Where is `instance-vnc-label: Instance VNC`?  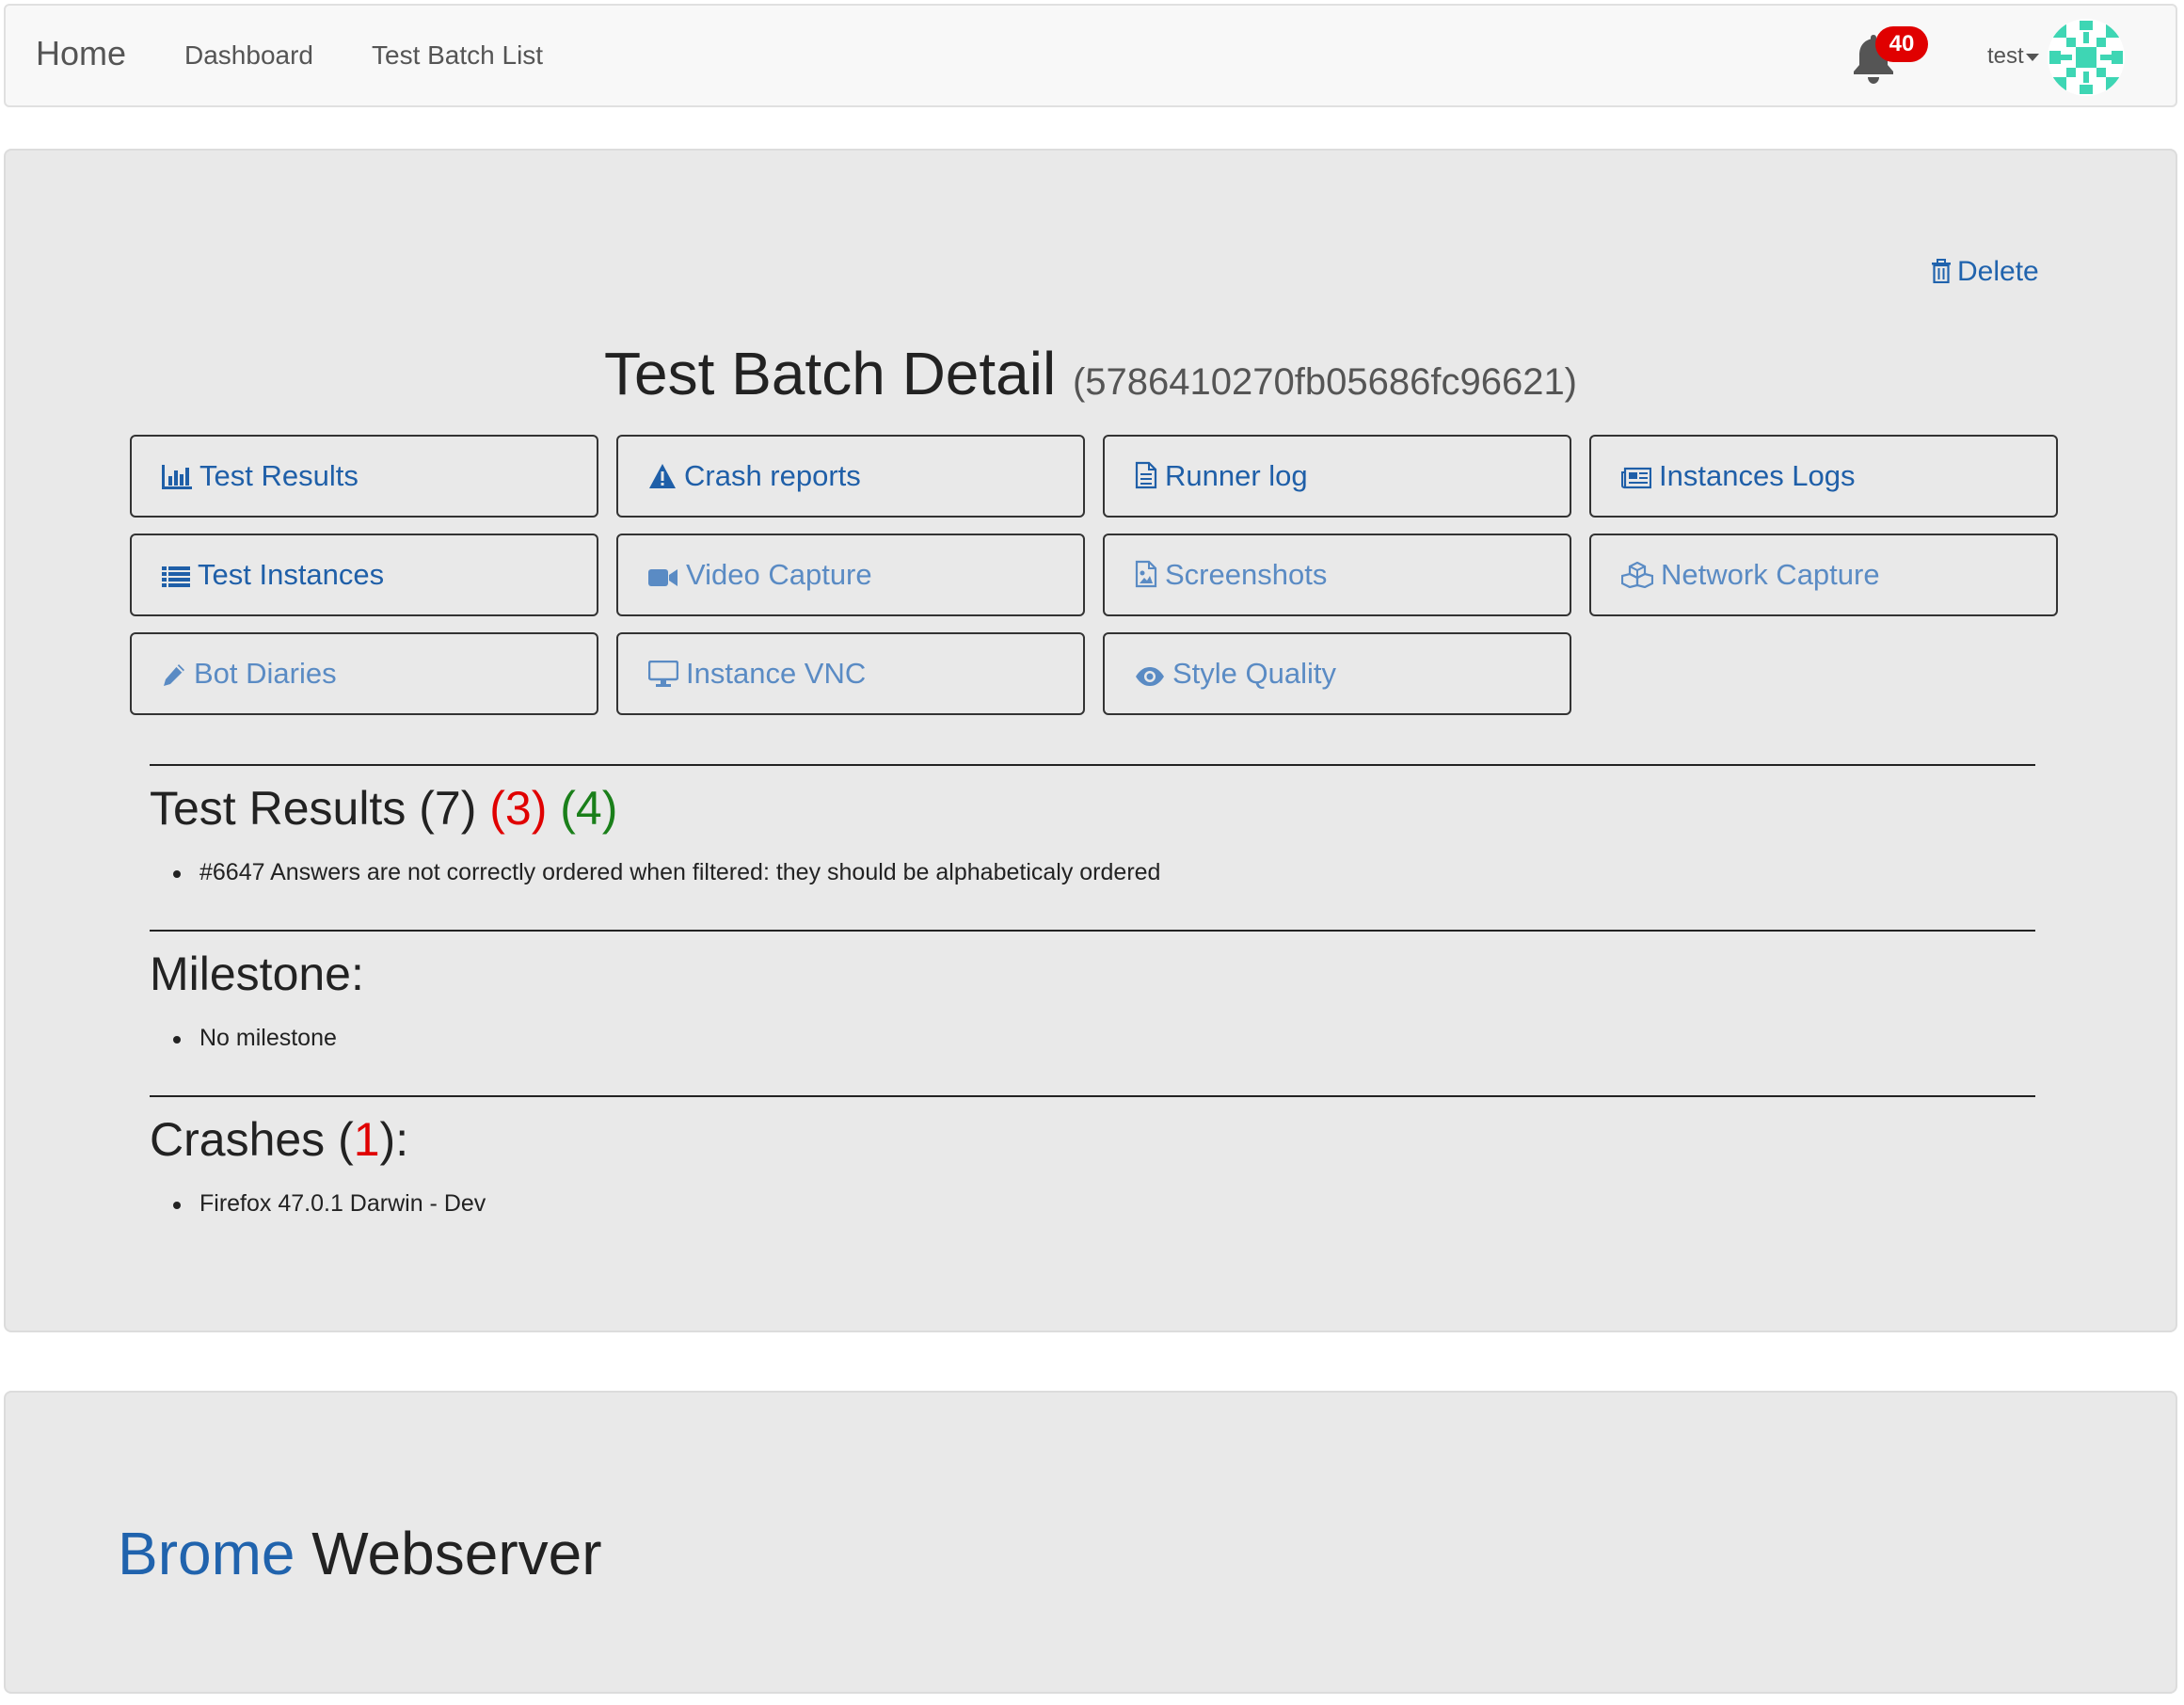 instance-vnc-label: Instance VNC is located at coordinates (776, 673).